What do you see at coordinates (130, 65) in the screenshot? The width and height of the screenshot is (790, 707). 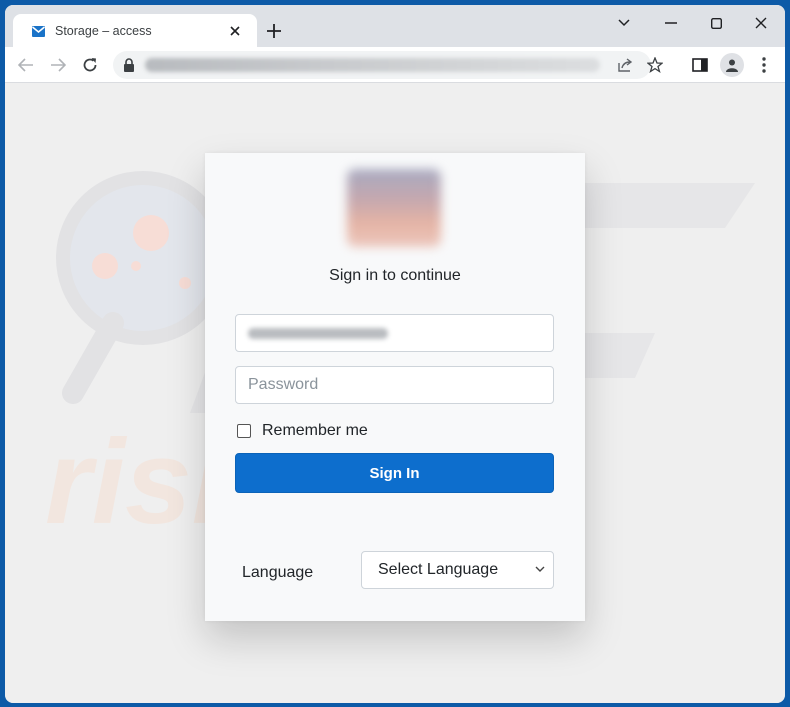 I see `lock-icon` at bounding box center [130, 65].